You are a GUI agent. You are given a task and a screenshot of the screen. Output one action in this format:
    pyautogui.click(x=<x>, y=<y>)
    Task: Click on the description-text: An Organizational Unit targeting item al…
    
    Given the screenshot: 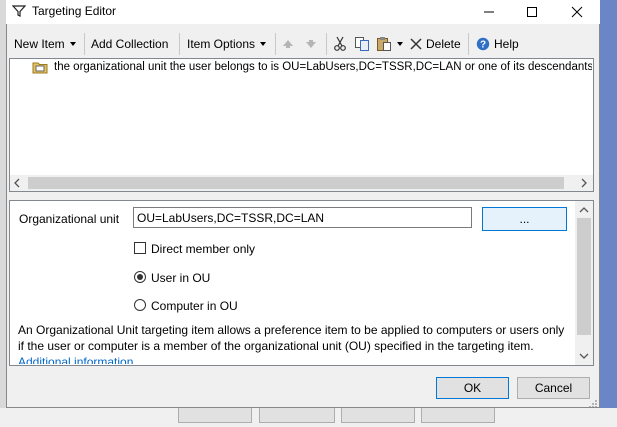 What is the action you would take?
    pyautogui.click(x=294, y=343)
    